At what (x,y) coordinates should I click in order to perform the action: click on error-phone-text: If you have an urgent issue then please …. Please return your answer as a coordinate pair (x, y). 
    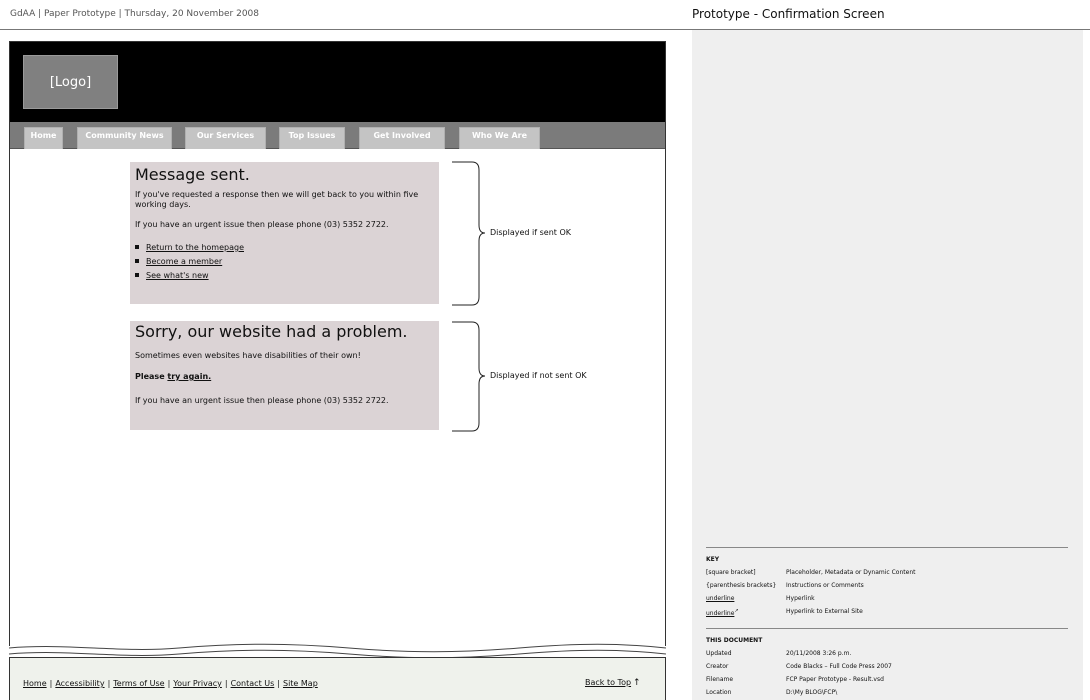
    Looking at the image, I should click on (262, 400).